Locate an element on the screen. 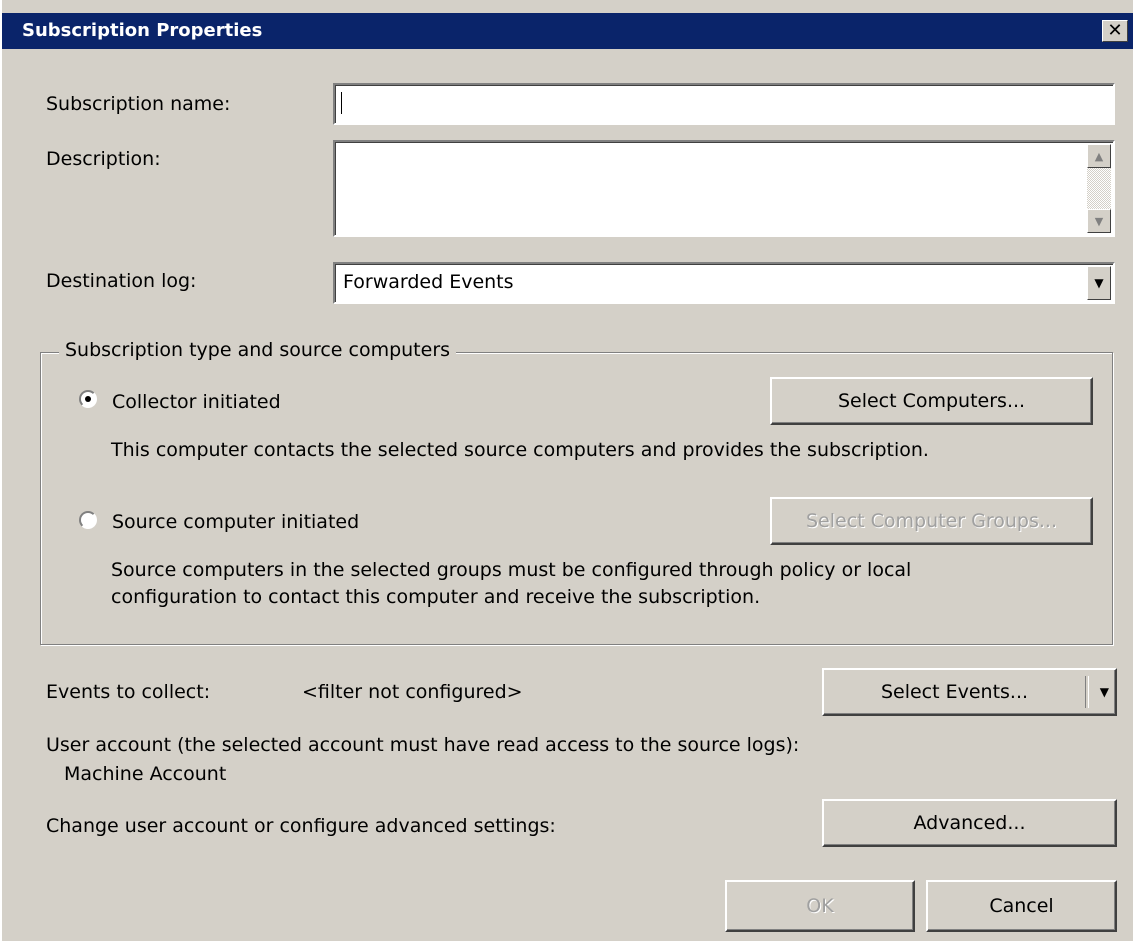  cancel-button: Cancel is located at coordinates (1021, 906).